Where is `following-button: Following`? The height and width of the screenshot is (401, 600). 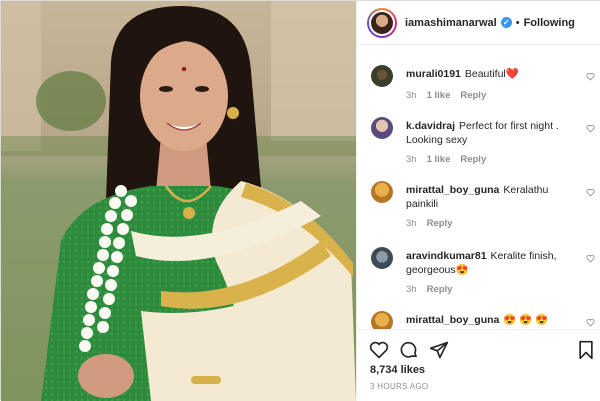
following-button: Following is located at coordinates (549, 23).